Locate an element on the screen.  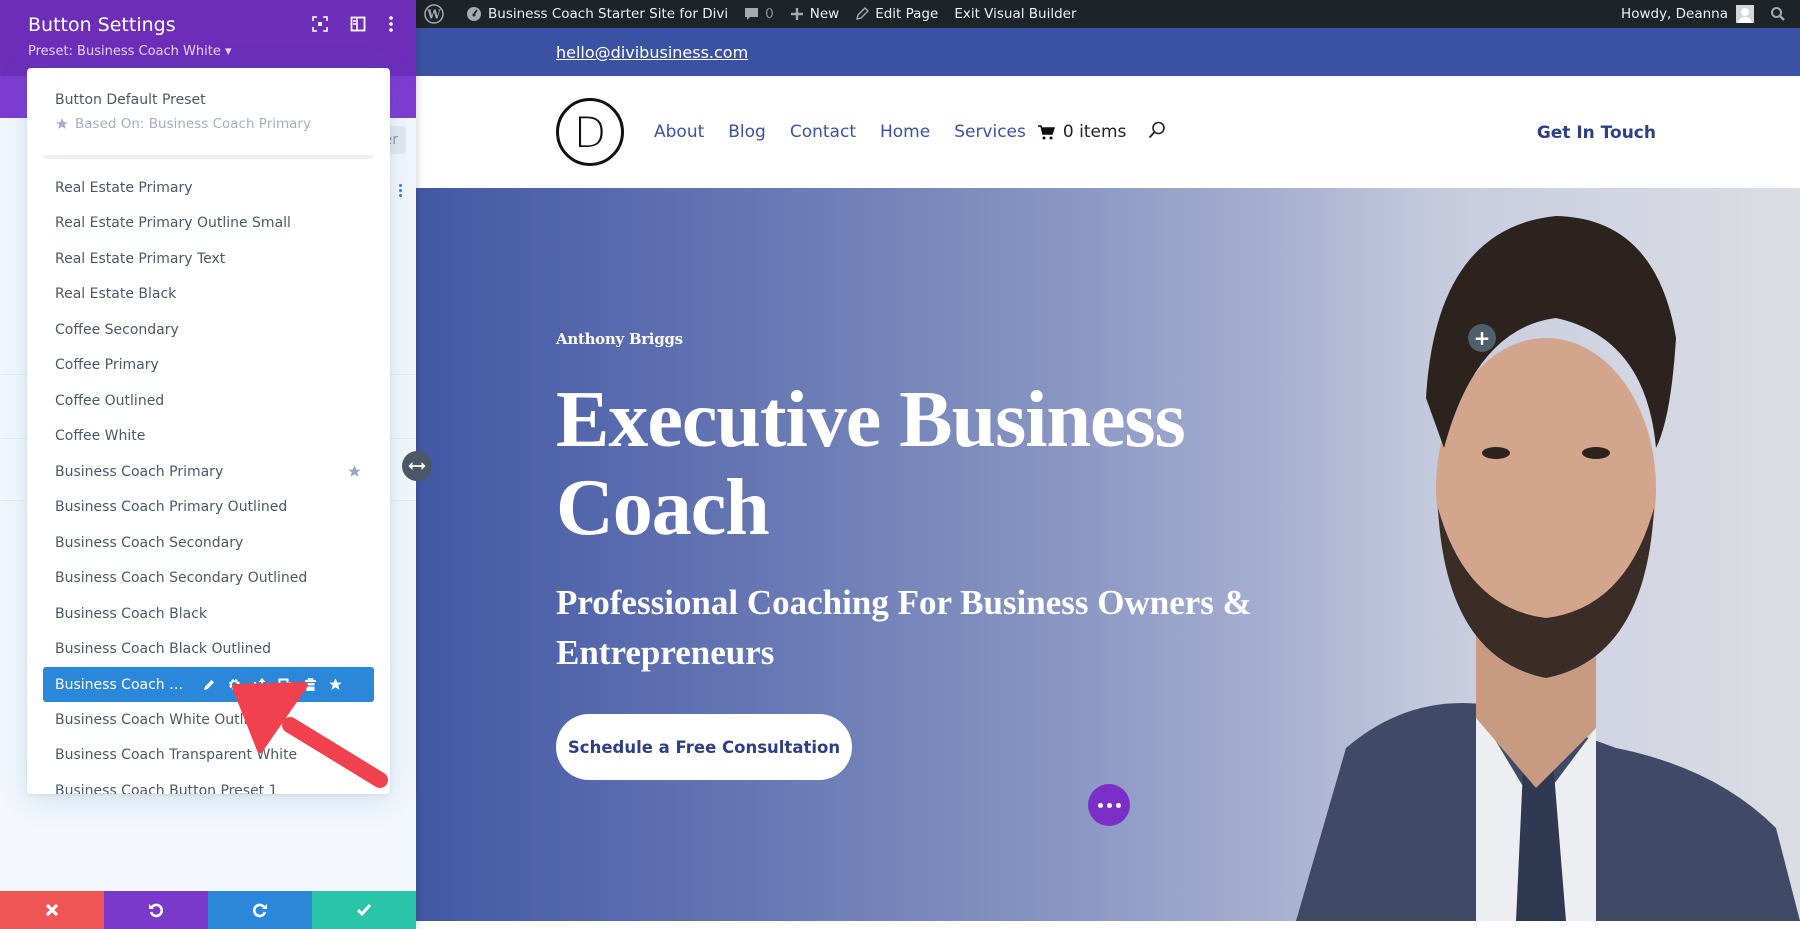
discard-button is located at coordinates (52, 910).